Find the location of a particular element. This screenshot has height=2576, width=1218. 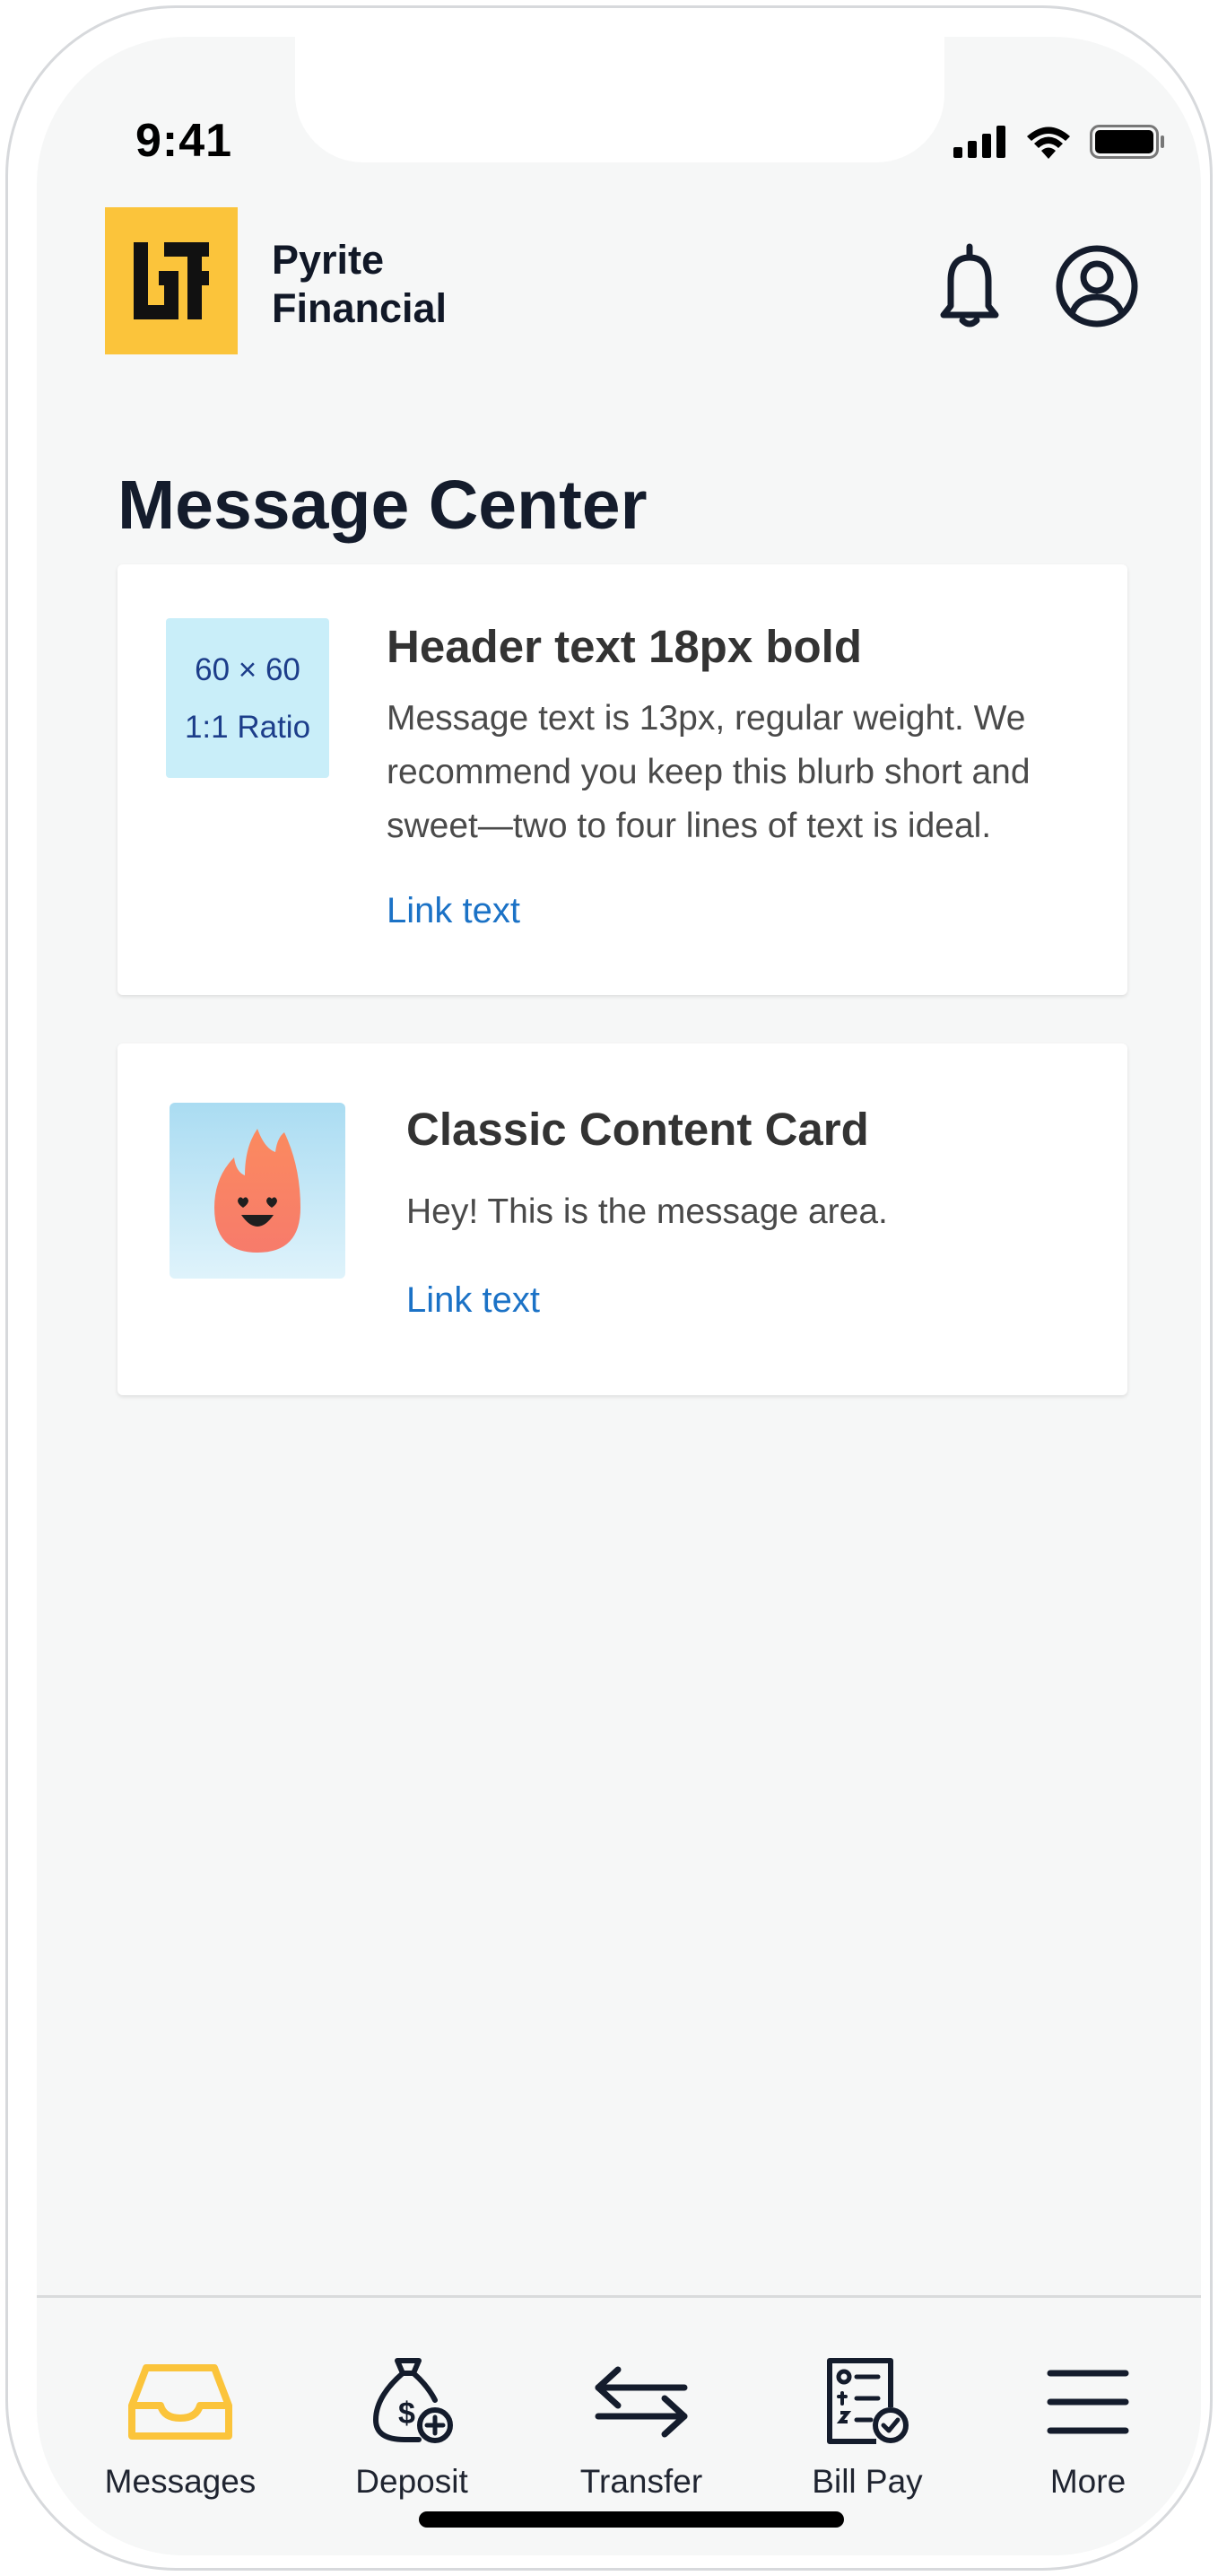

card-image is located at coordinates (257, 1191).